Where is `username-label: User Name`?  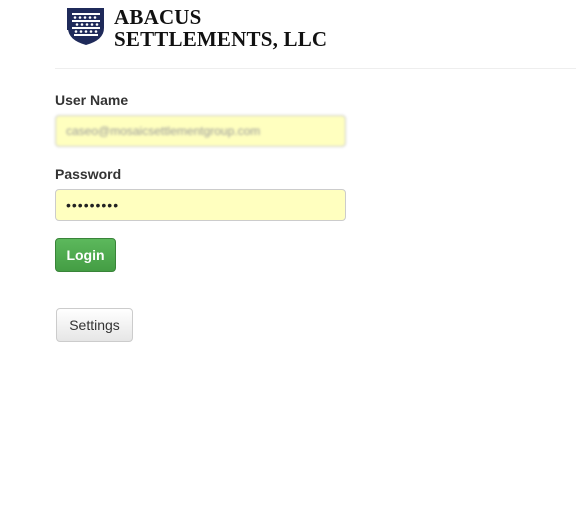
username-label: User Name is located at coordinates (92, 100).